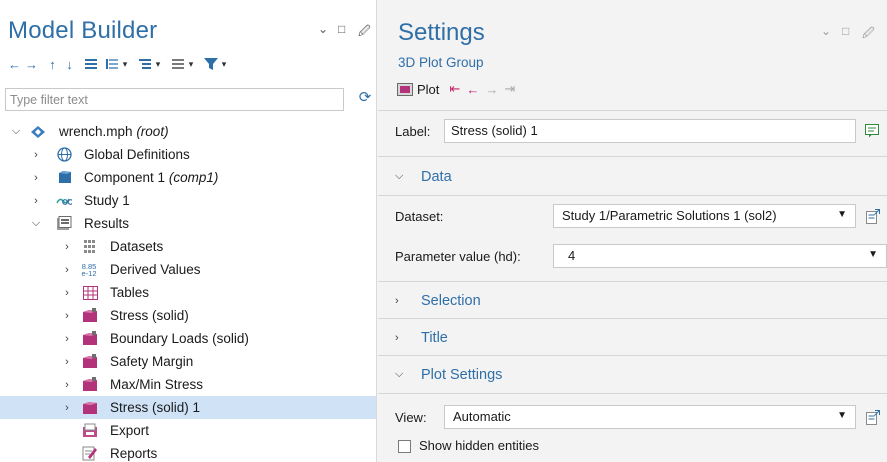 The image size is (887, 462). What do you see at coordinates (428, 89) in the screenshot?
I see `plot-button-label: Plot` at bounding box center [428, 89].